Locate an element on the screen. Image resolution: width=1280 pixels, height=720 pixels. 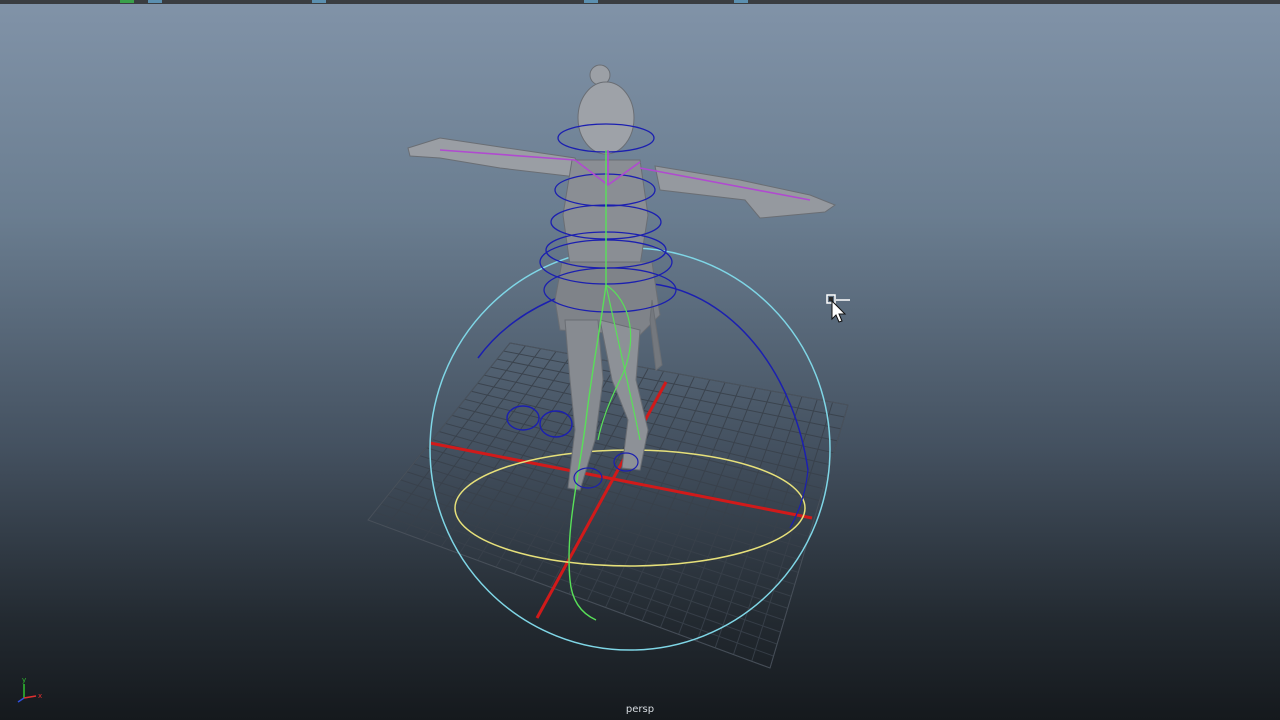
foot-control is located at coordinates (556, 424).